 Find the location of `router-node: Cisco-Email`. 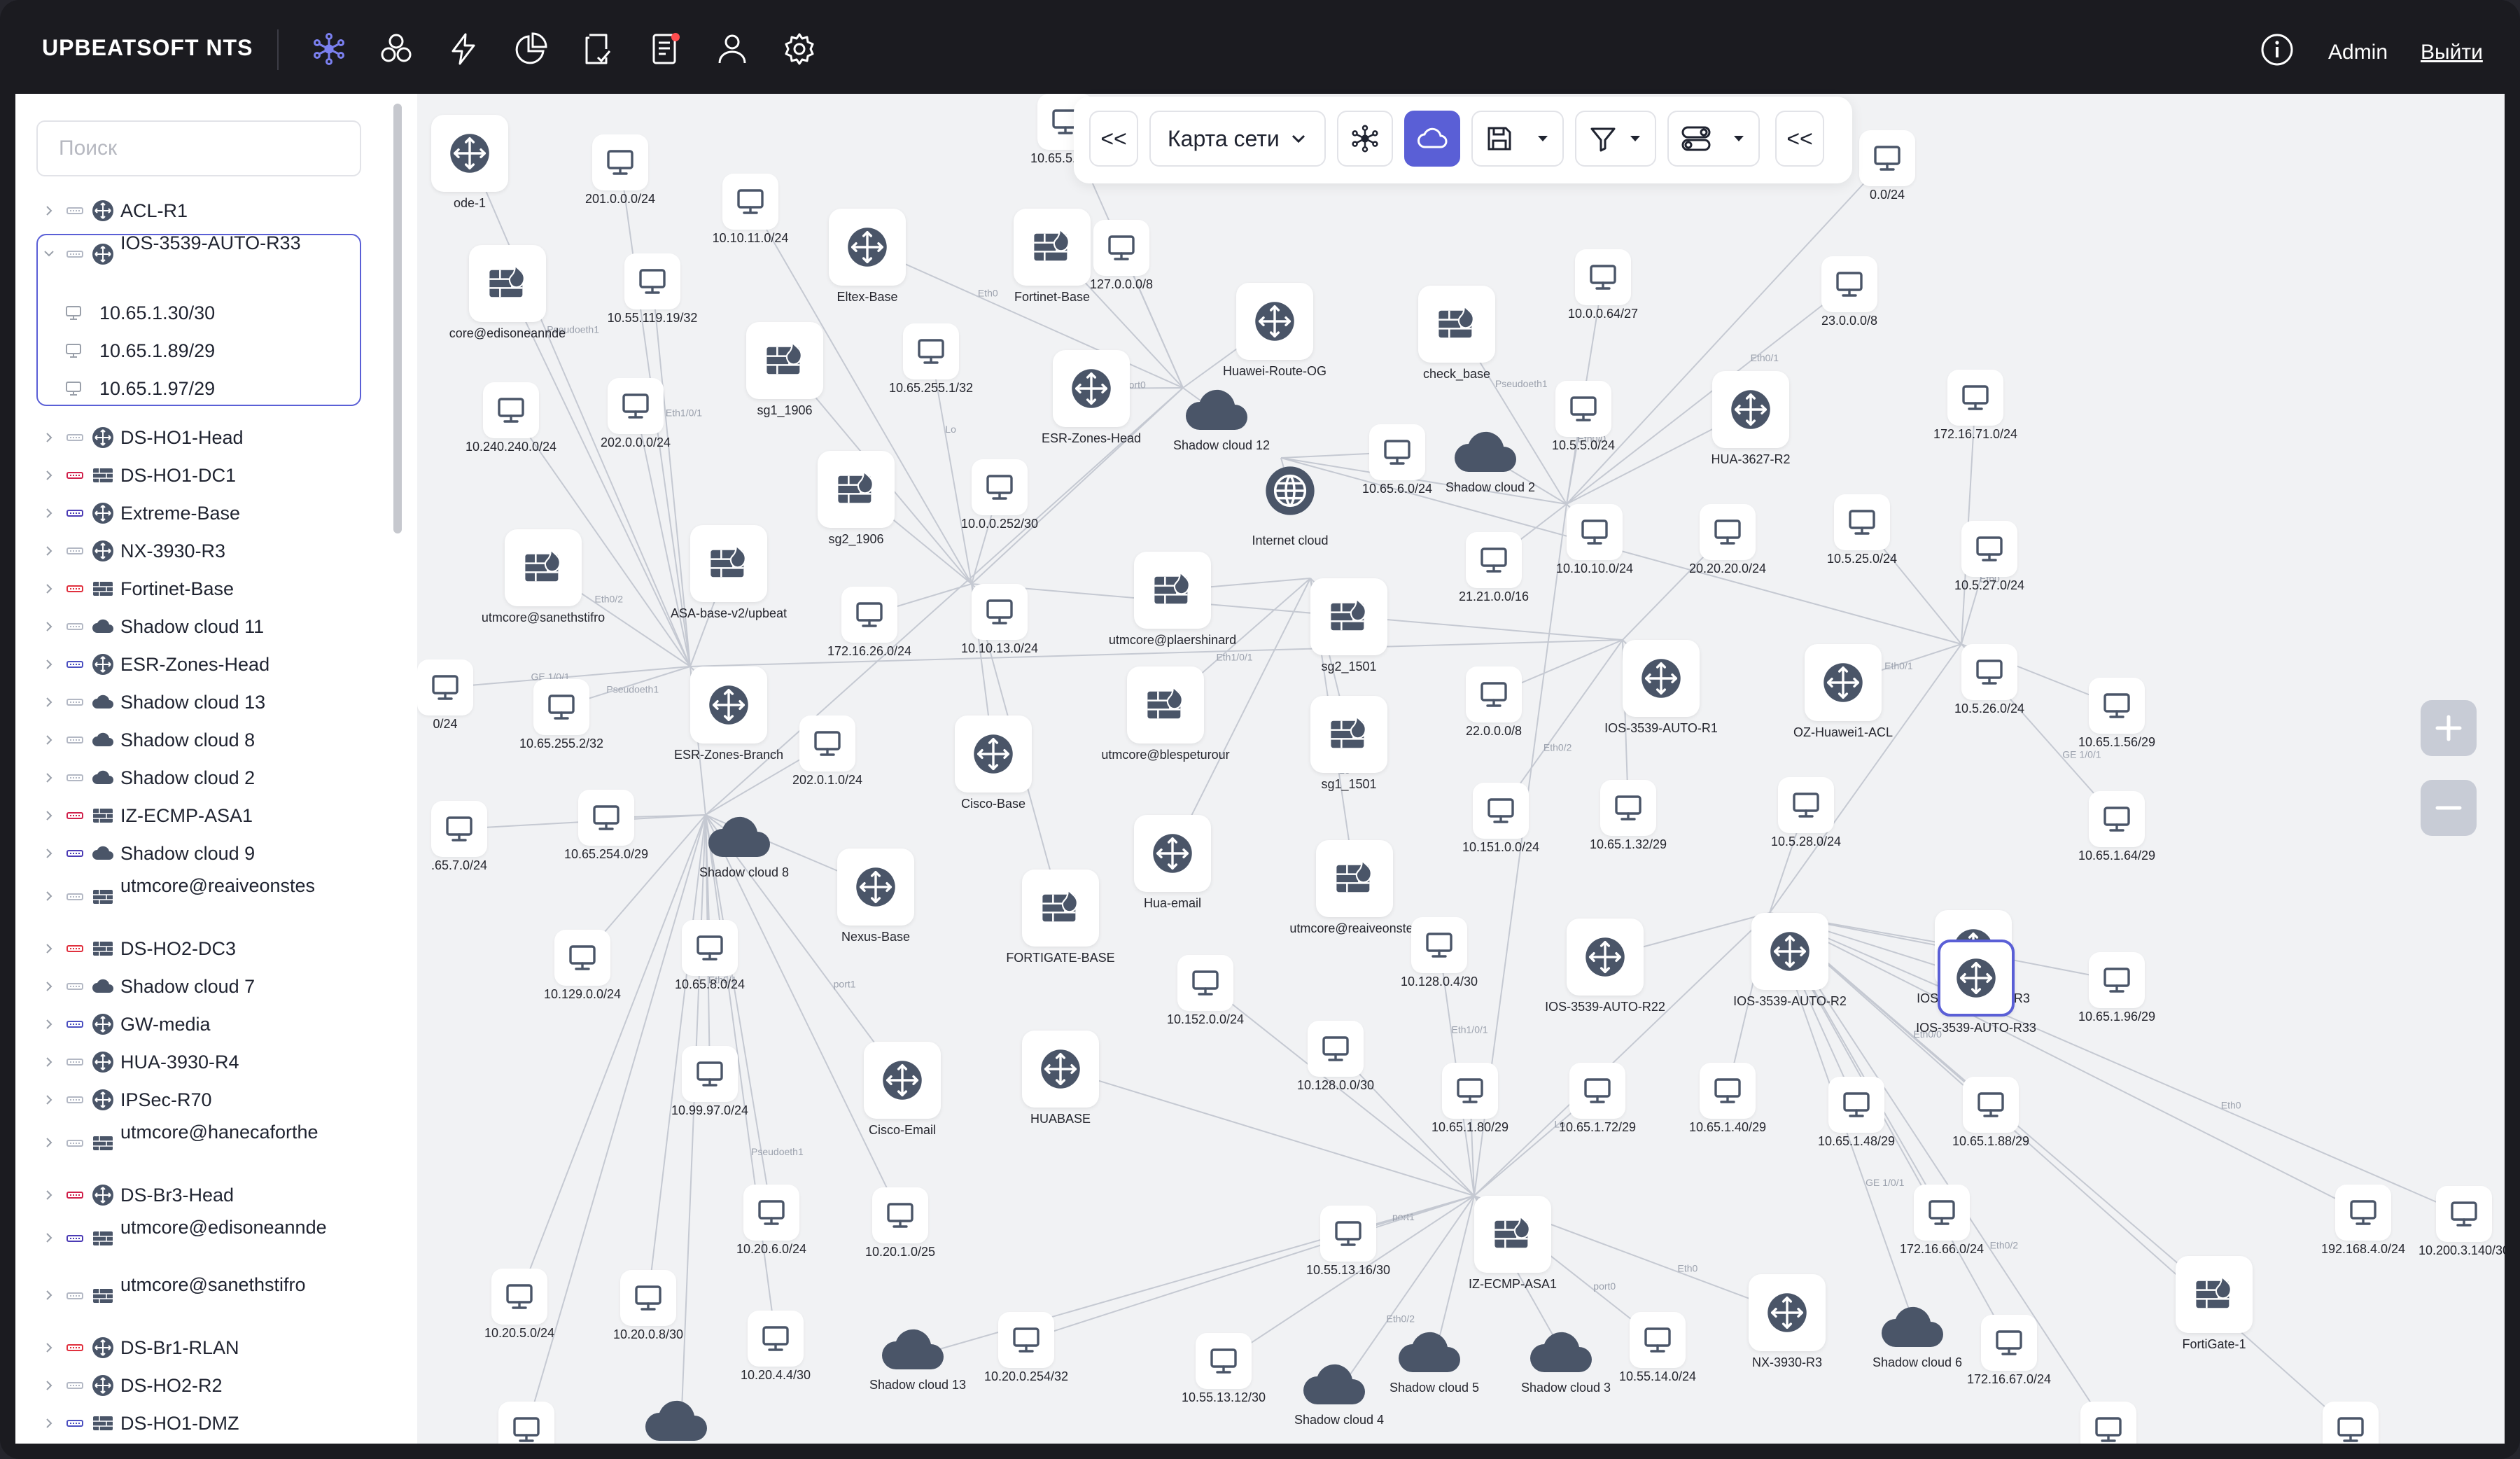

router-node: Cisco-Email is located at coordinates (902, 1089).